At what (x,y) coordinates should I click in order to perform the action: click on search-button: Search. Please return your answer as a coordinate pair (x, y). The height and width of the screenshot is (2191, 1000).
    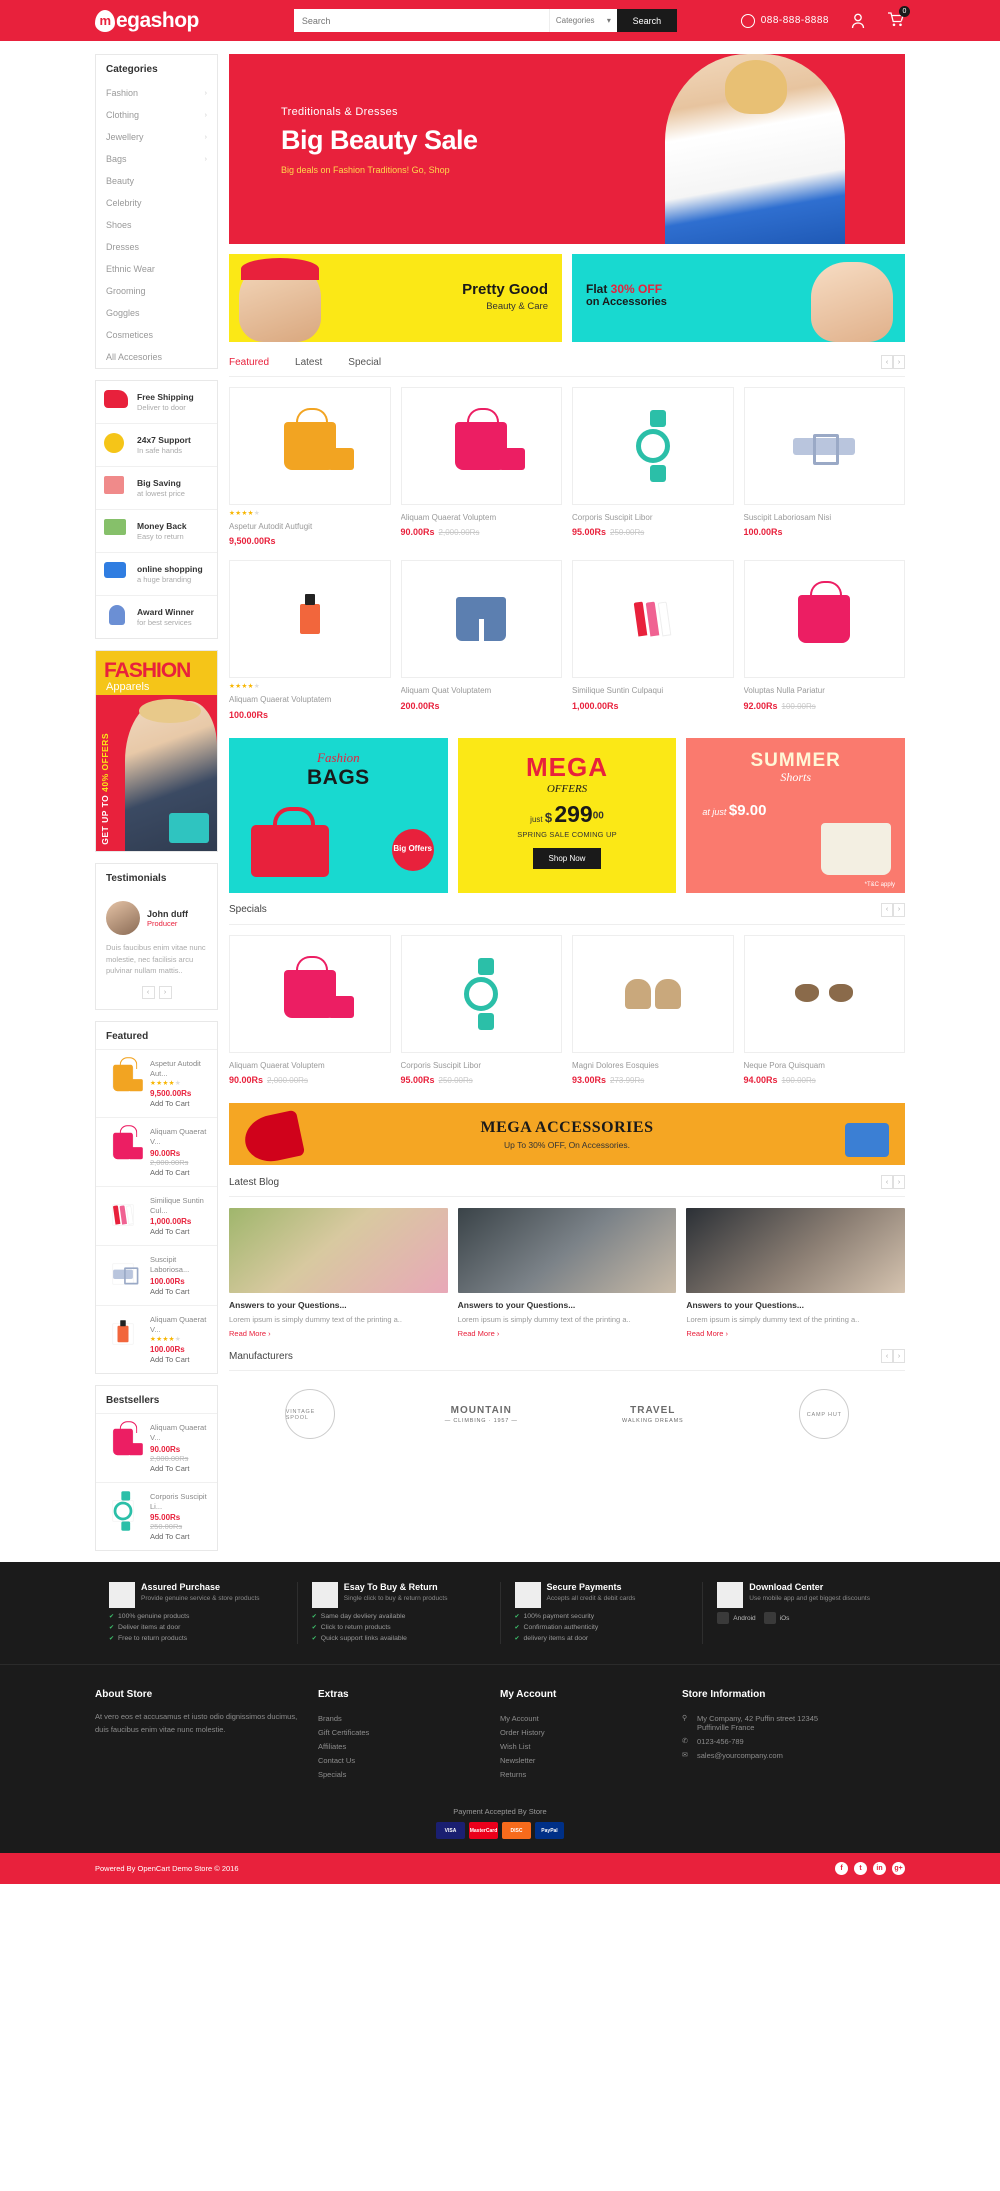
    Looking at the image, I should click on (646, 20).